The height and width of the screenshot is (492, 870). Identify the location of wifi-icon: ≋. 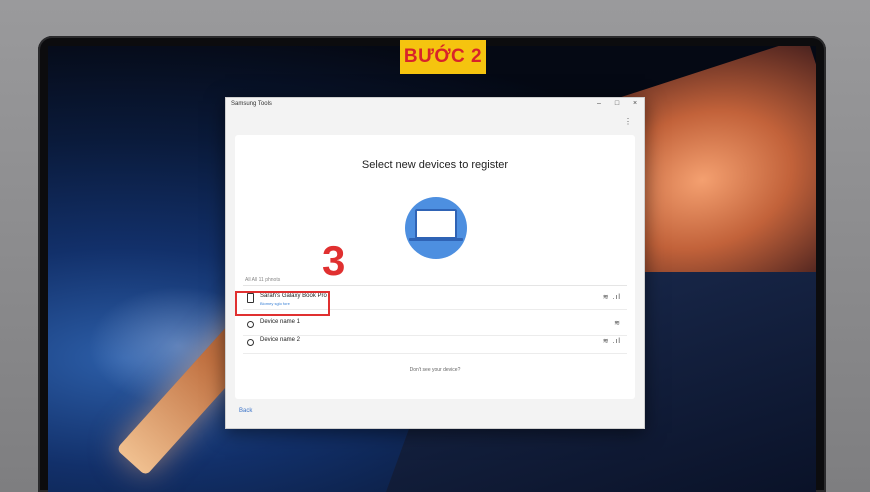
(617, 323).